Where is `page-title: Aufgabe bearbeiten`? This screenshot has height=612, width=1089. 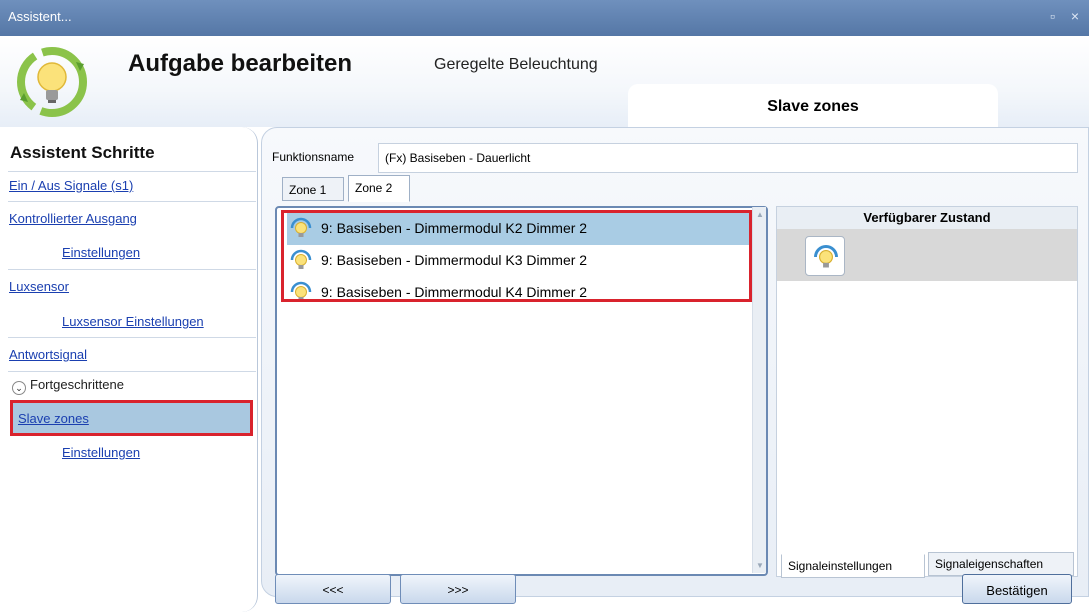 page-title: Aufgabe bearbeiten is located at coordinates (240, 63).